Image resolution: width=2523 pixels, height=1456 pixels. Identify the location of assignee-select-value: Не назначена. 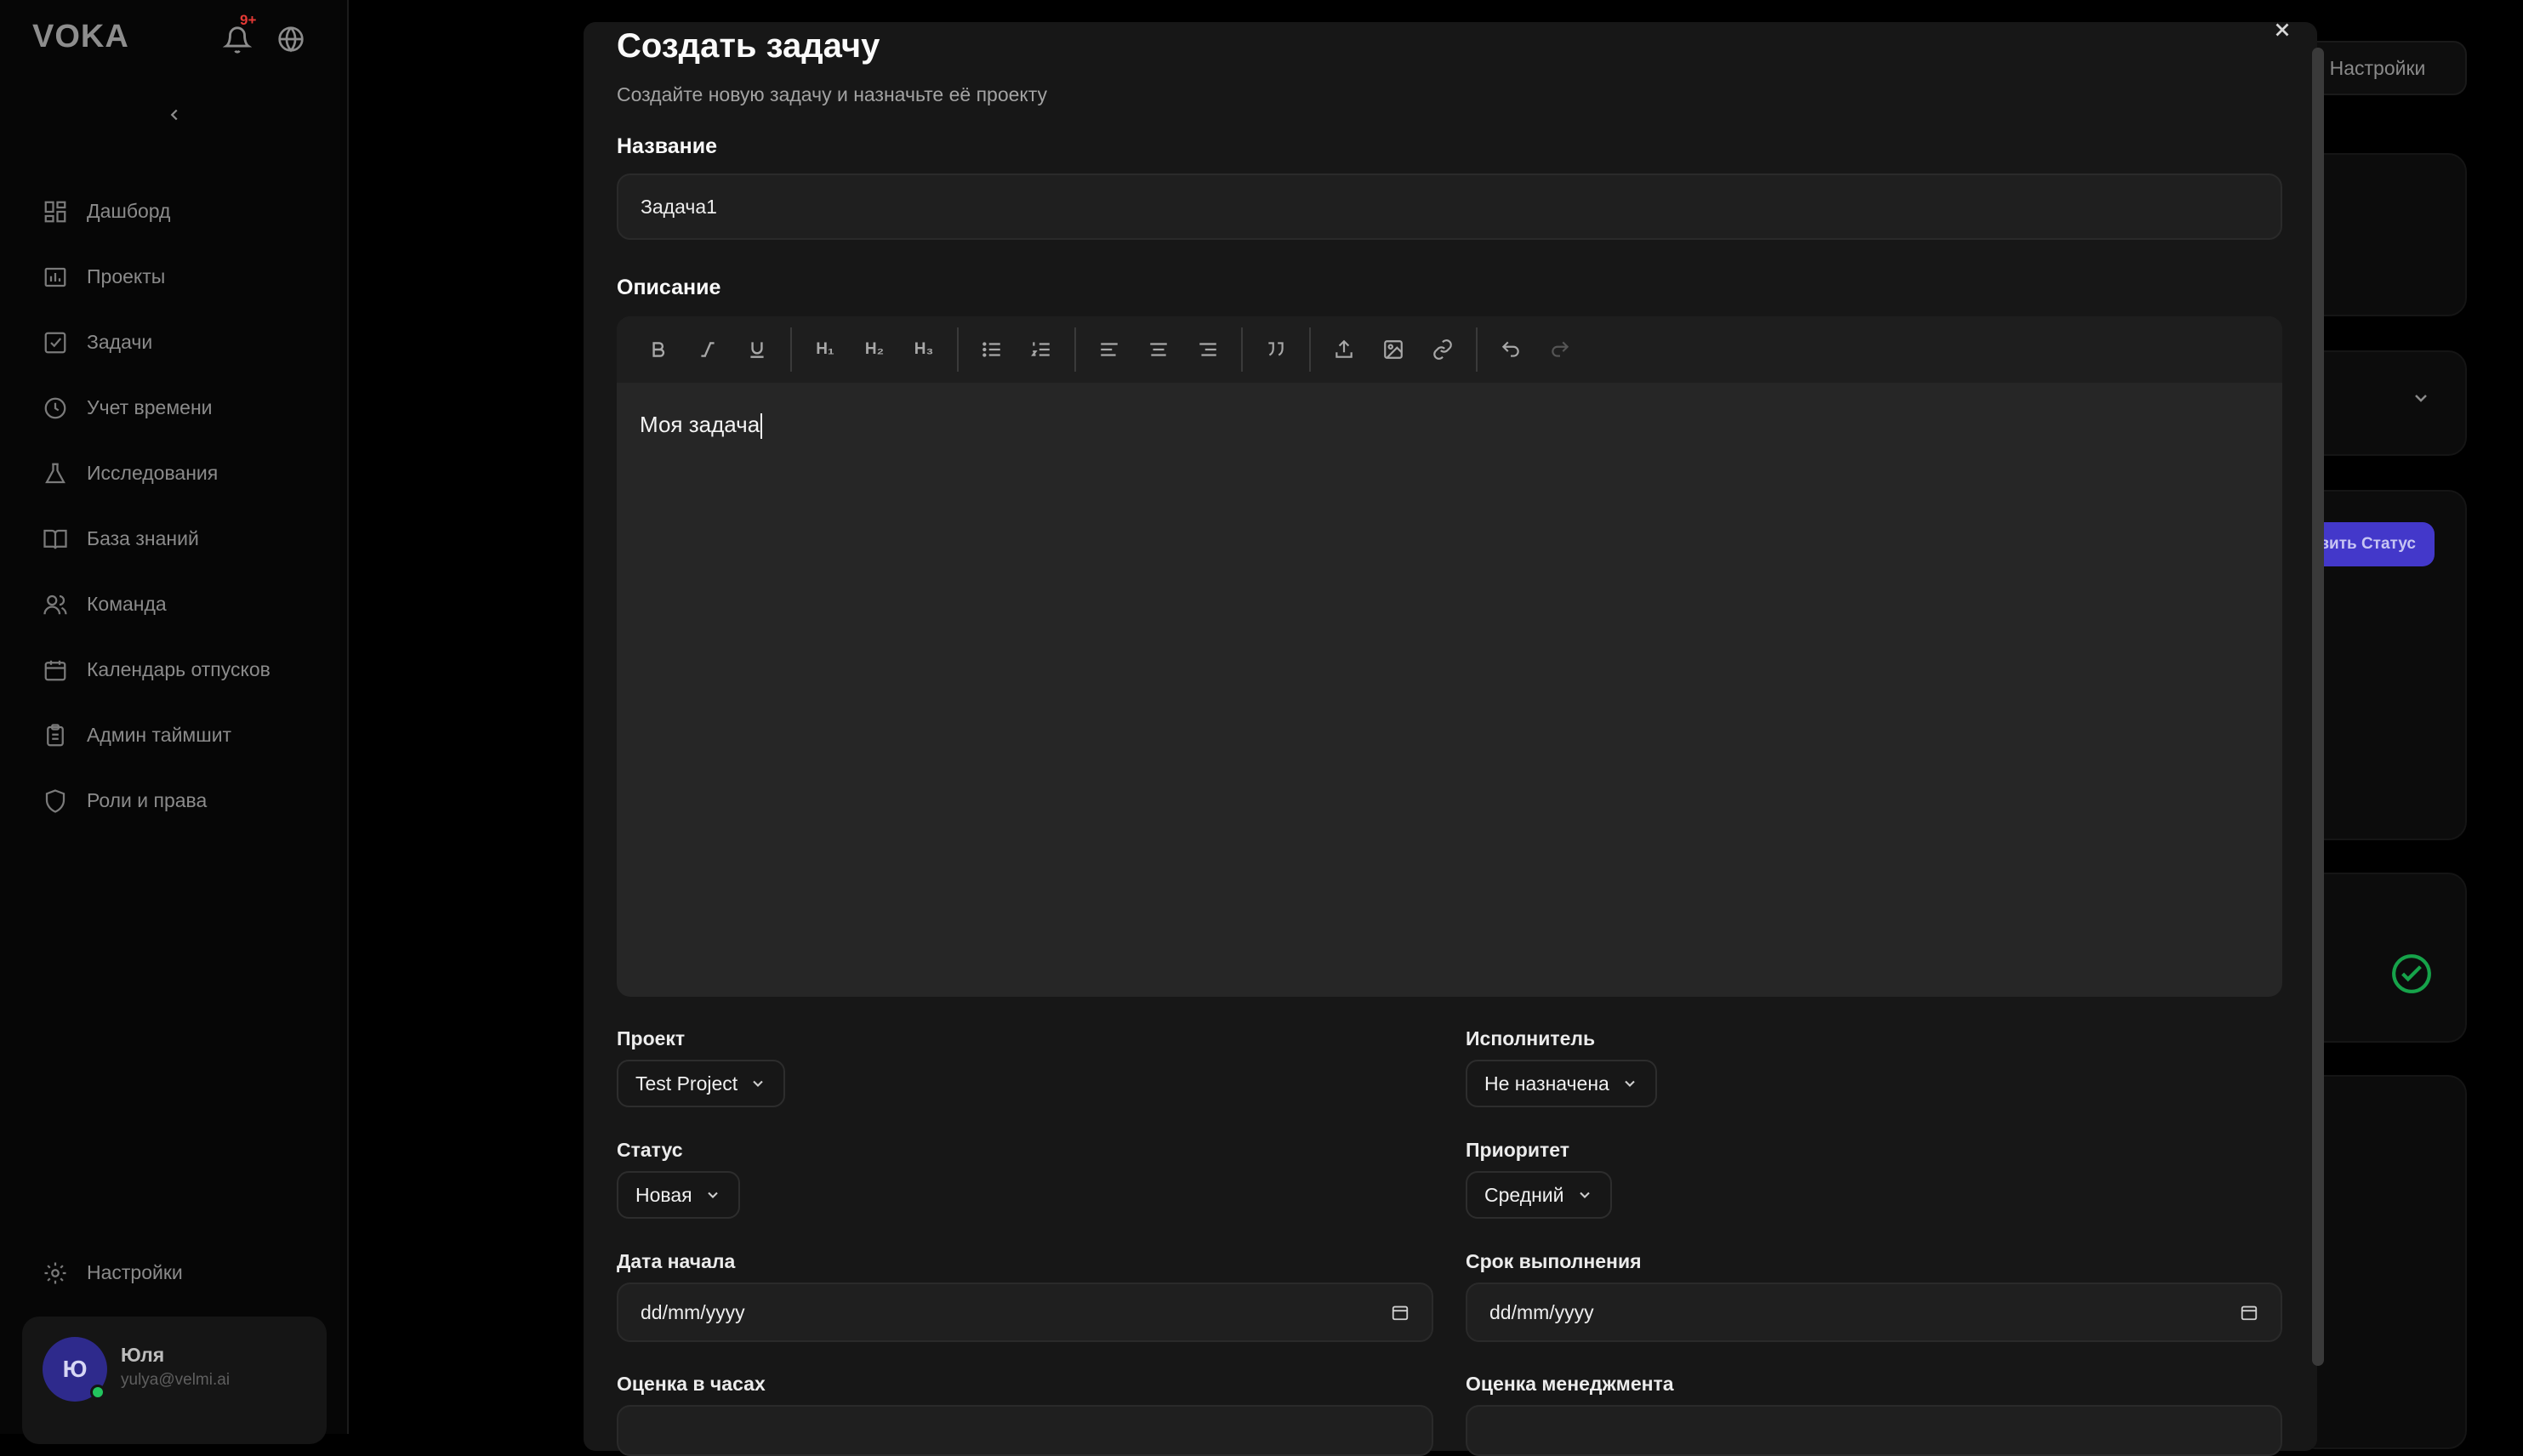
(1546, 1083).